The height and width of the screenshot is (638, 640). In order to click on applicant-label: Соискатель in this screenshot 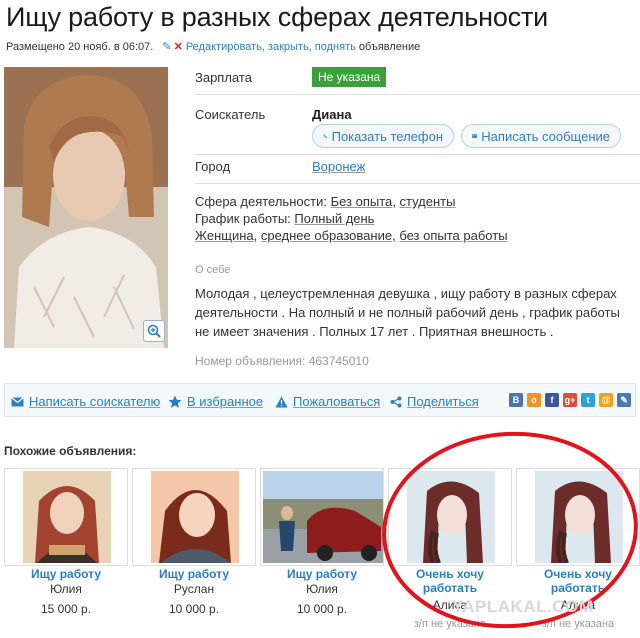, I will do `click(230, 114)`.